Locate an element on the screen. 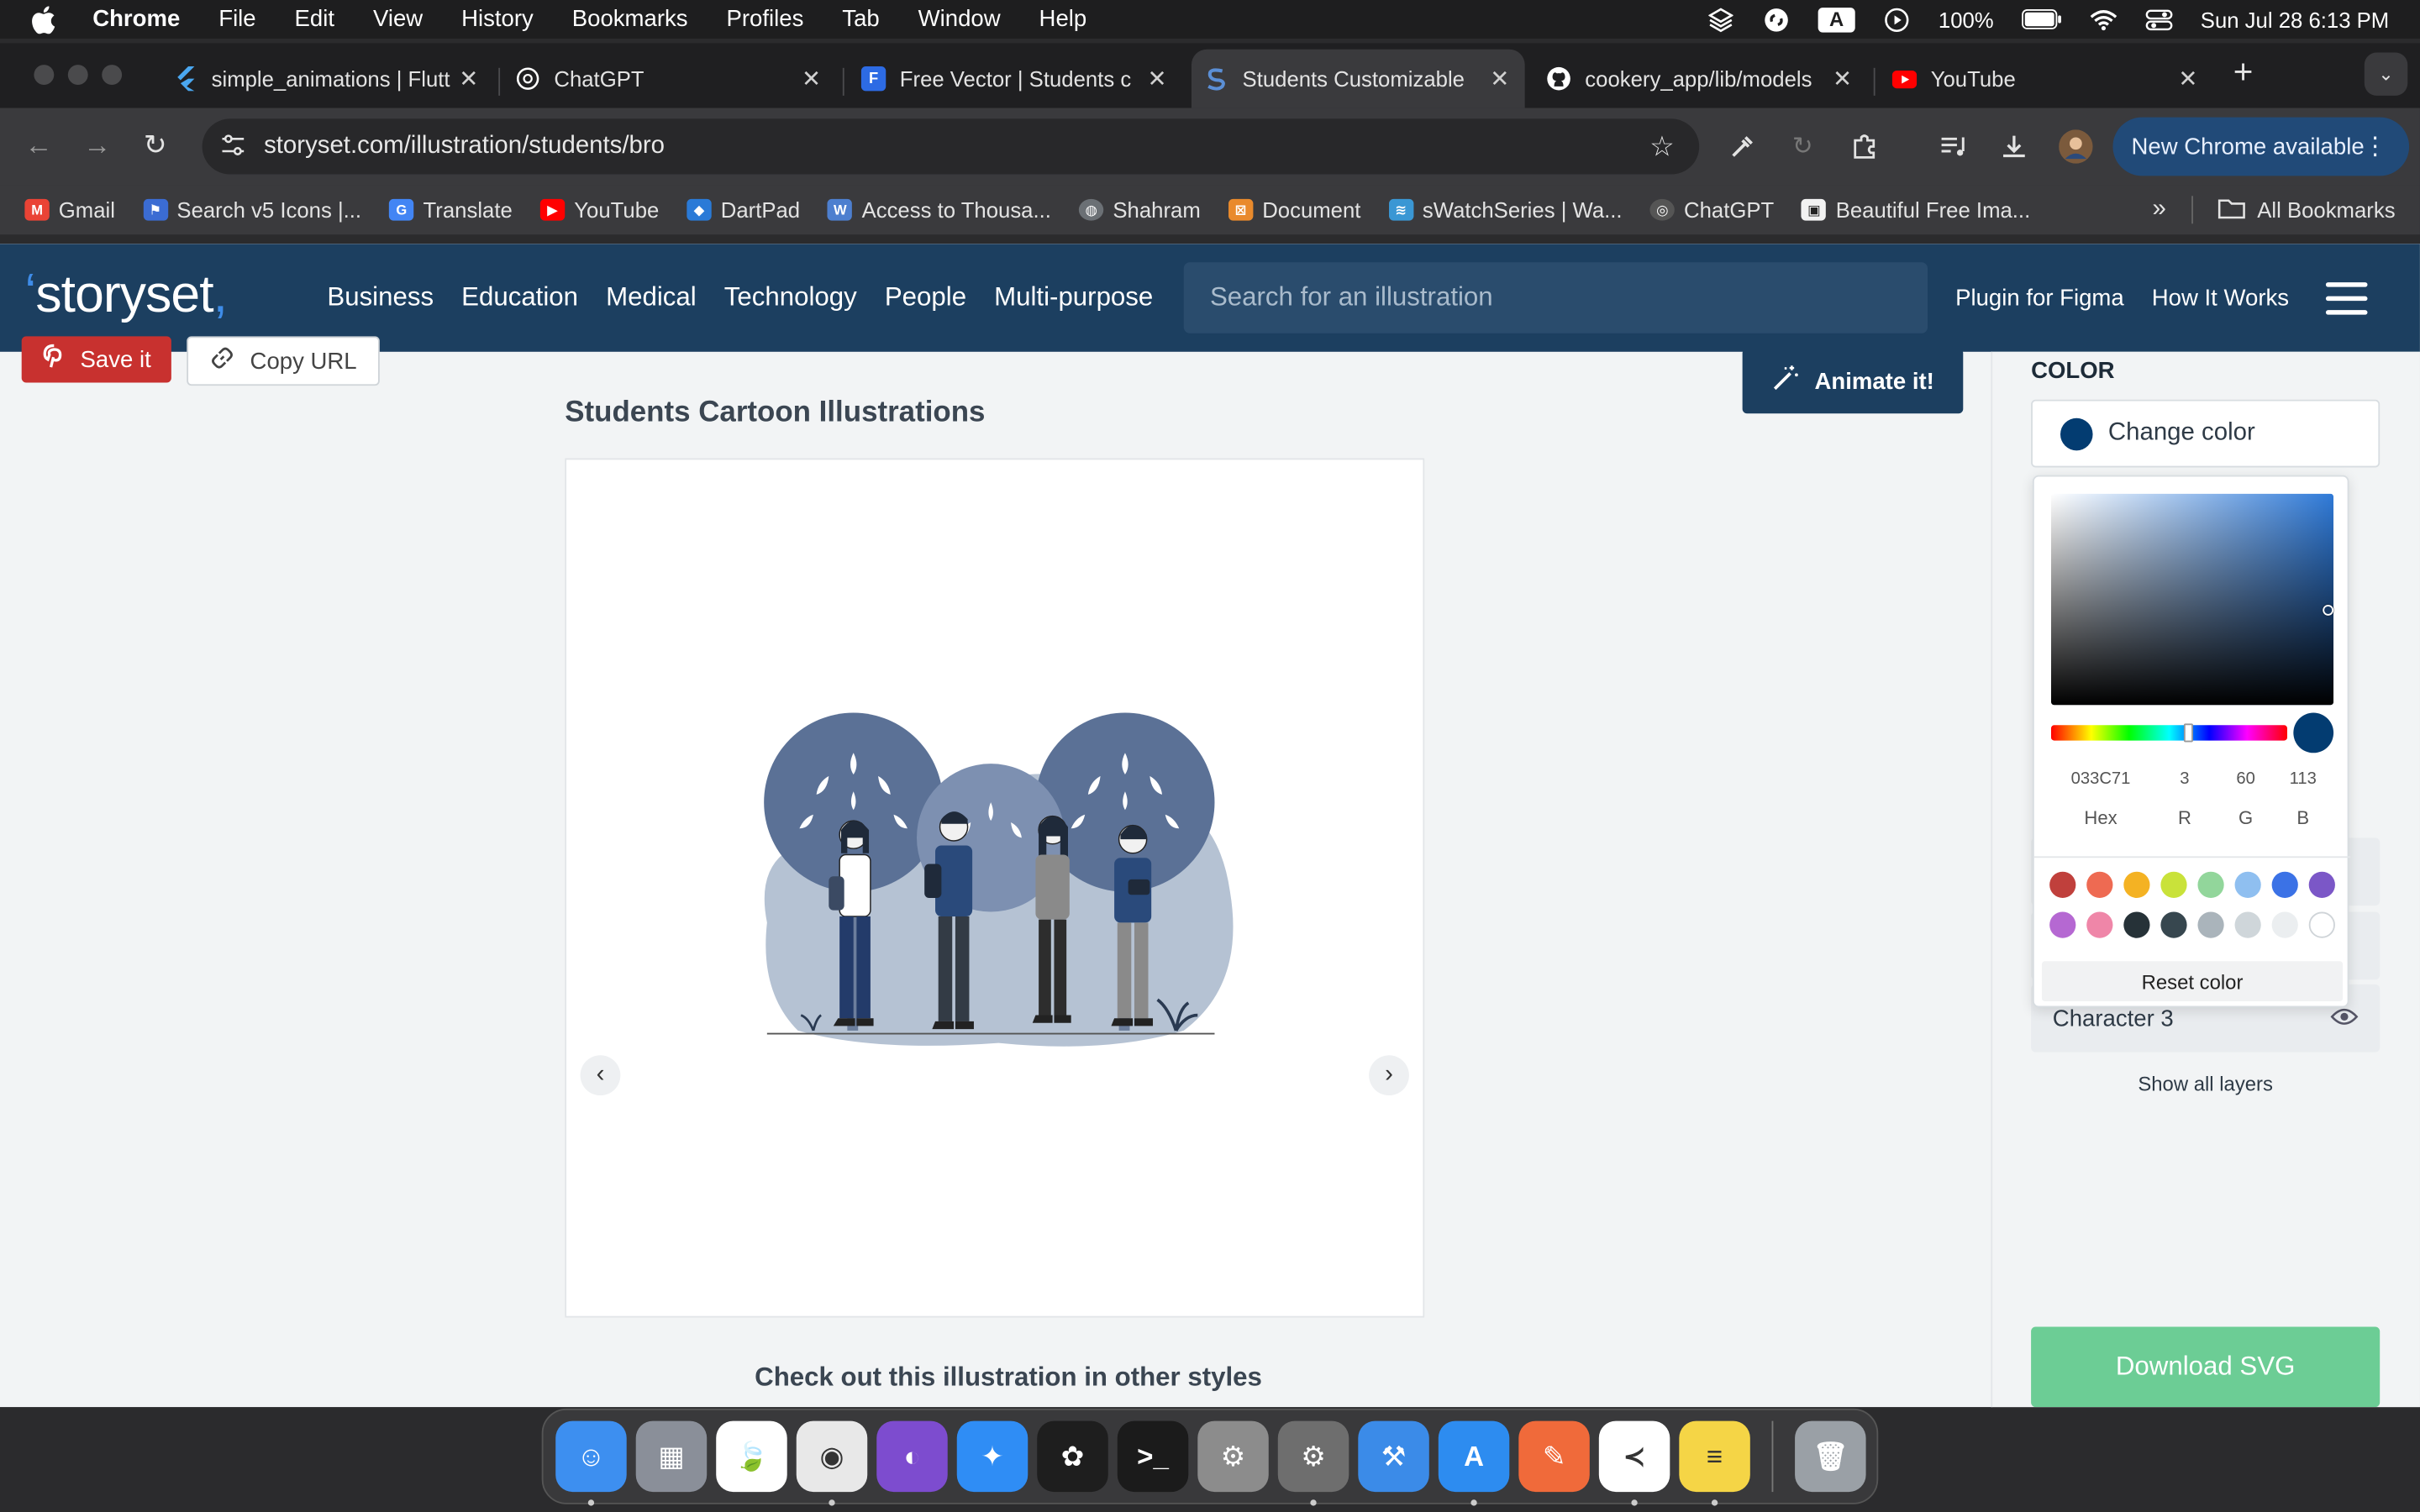 The image size is (2420, 1512). app-store-icon: A is located at coordinates (1474, 1463).